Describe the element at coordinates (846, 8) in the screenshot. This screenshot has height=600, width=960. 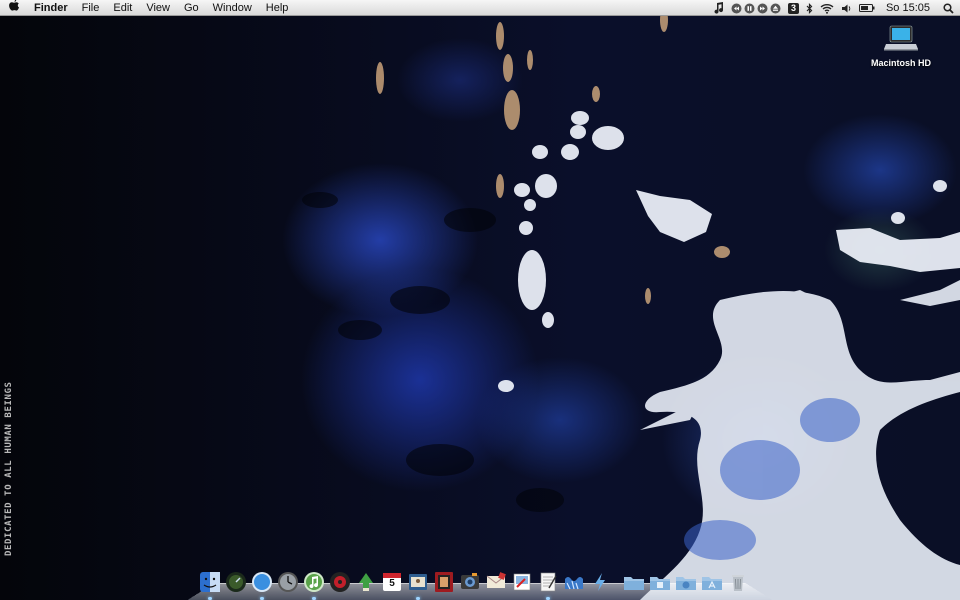
I see `volume-icon` at that location.